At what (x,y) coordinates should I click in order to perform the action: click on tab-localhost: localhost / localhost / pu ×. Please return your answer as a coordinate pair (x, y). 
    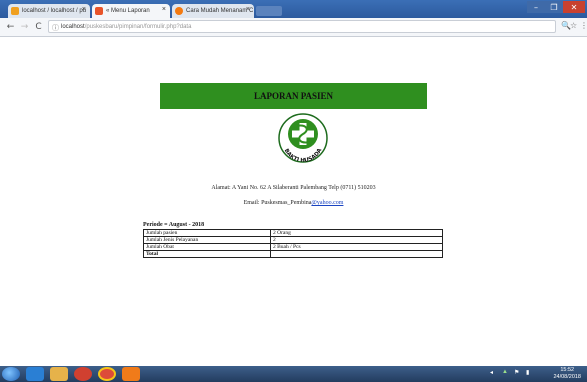
    Looking at the image, I should click on (49, 11).